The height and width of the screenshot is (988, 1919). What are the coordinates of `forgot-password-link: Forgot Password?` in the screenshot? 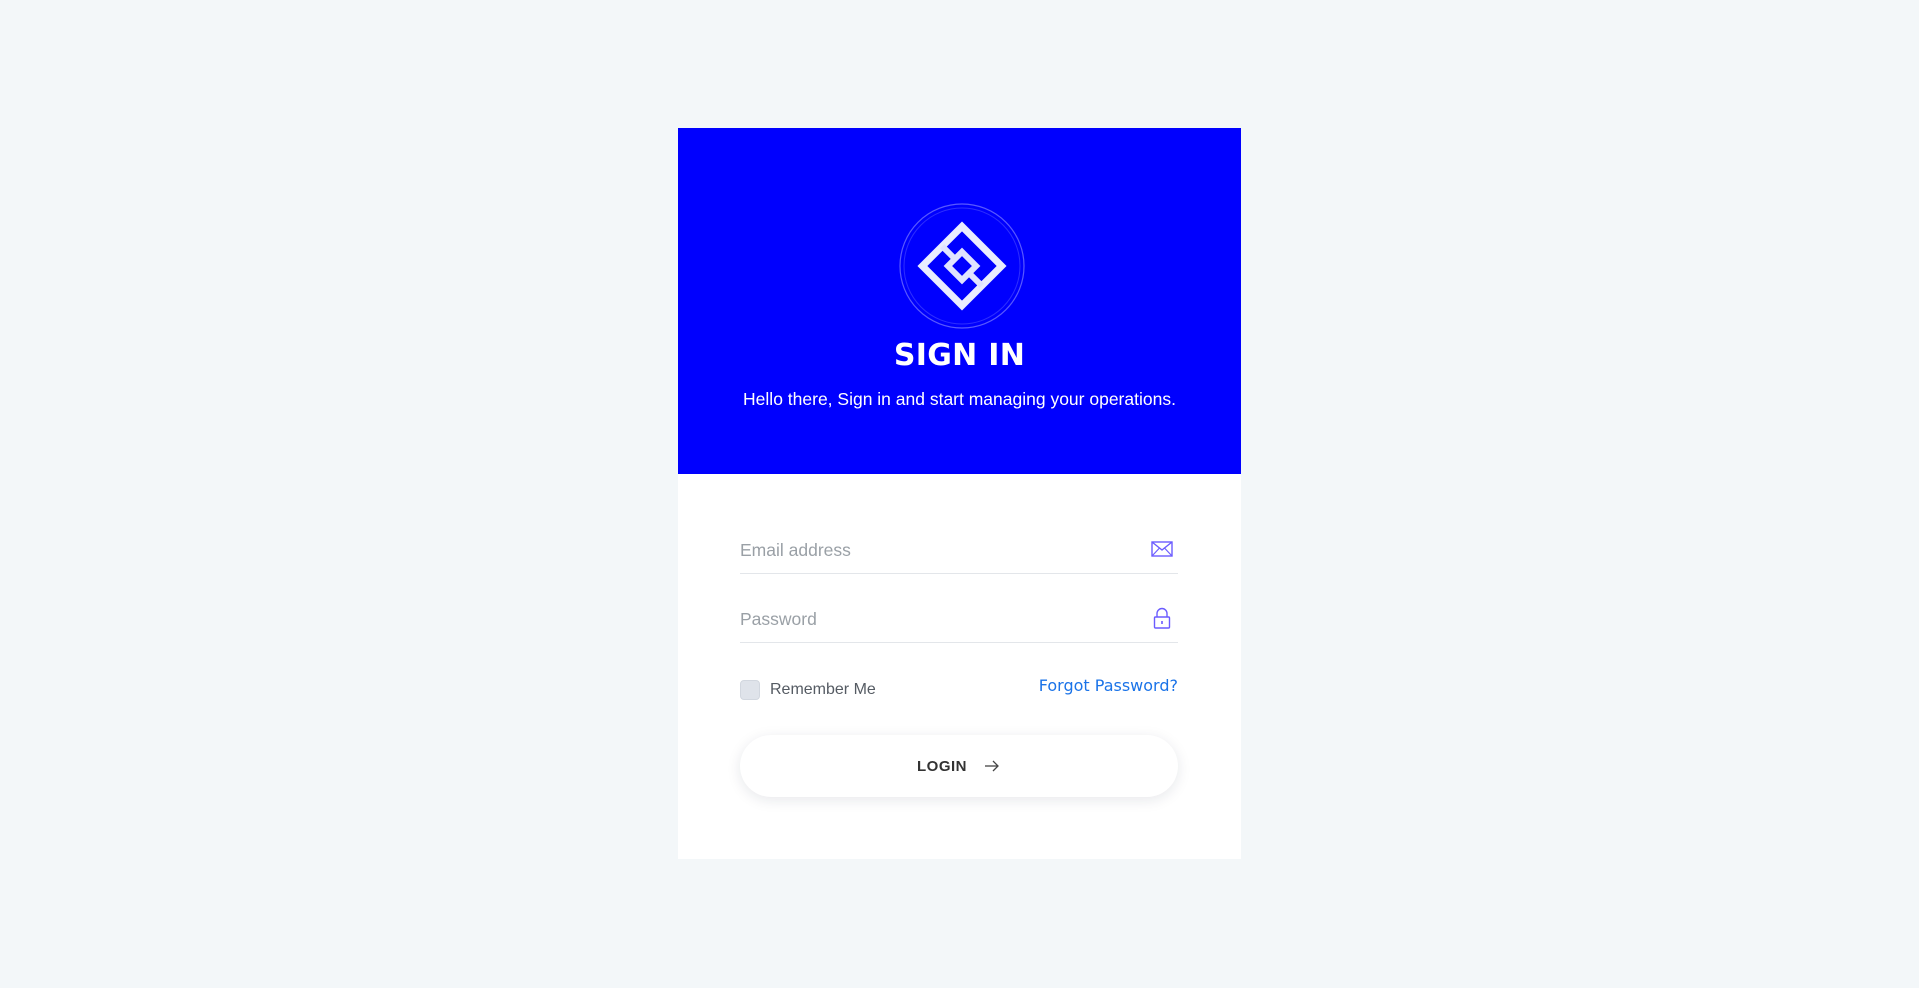 It's located at (1108, 685).